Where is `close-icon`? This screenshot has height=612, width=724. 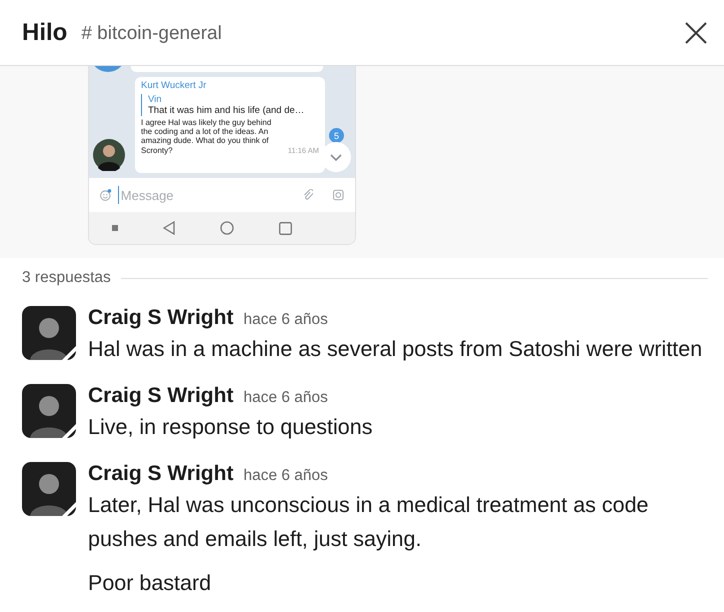 close-icon is located at coordinates (696, 33).